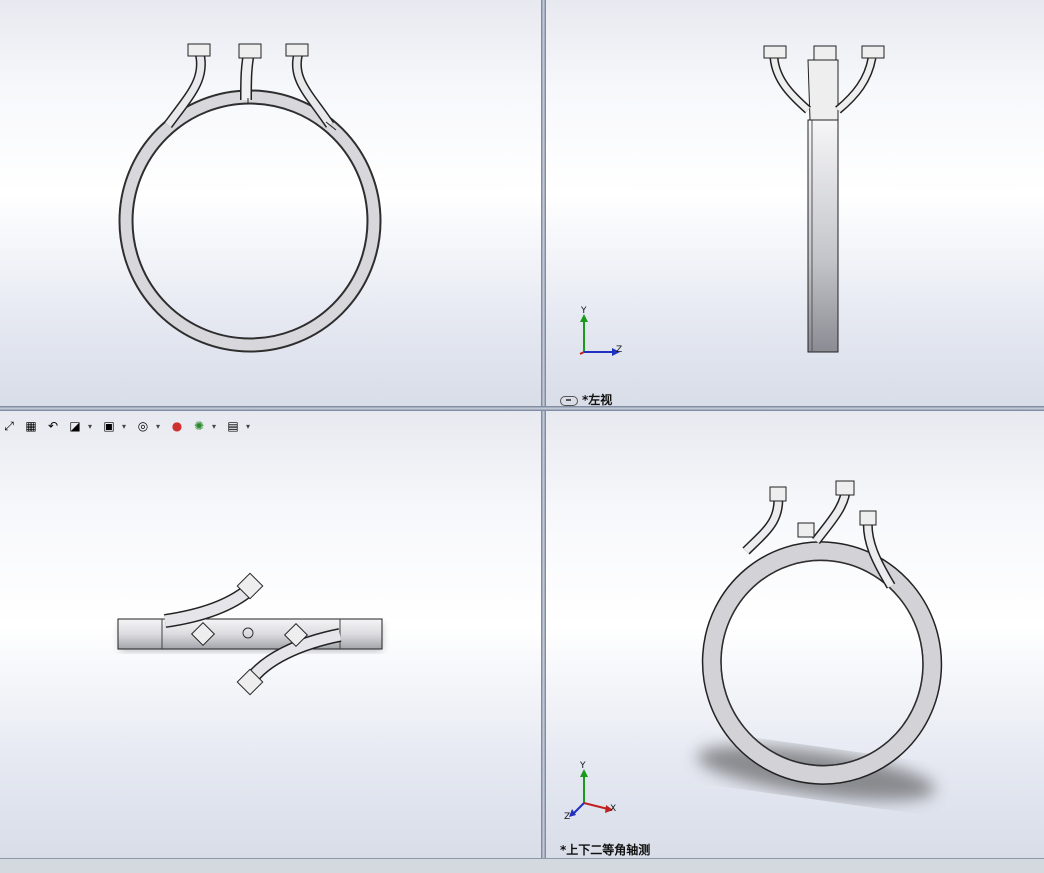 This screenshot has width=1044, height=873. Describe the element at coordinates (597, 399) in the screenshot. I see `view-name: *左视` at that location.